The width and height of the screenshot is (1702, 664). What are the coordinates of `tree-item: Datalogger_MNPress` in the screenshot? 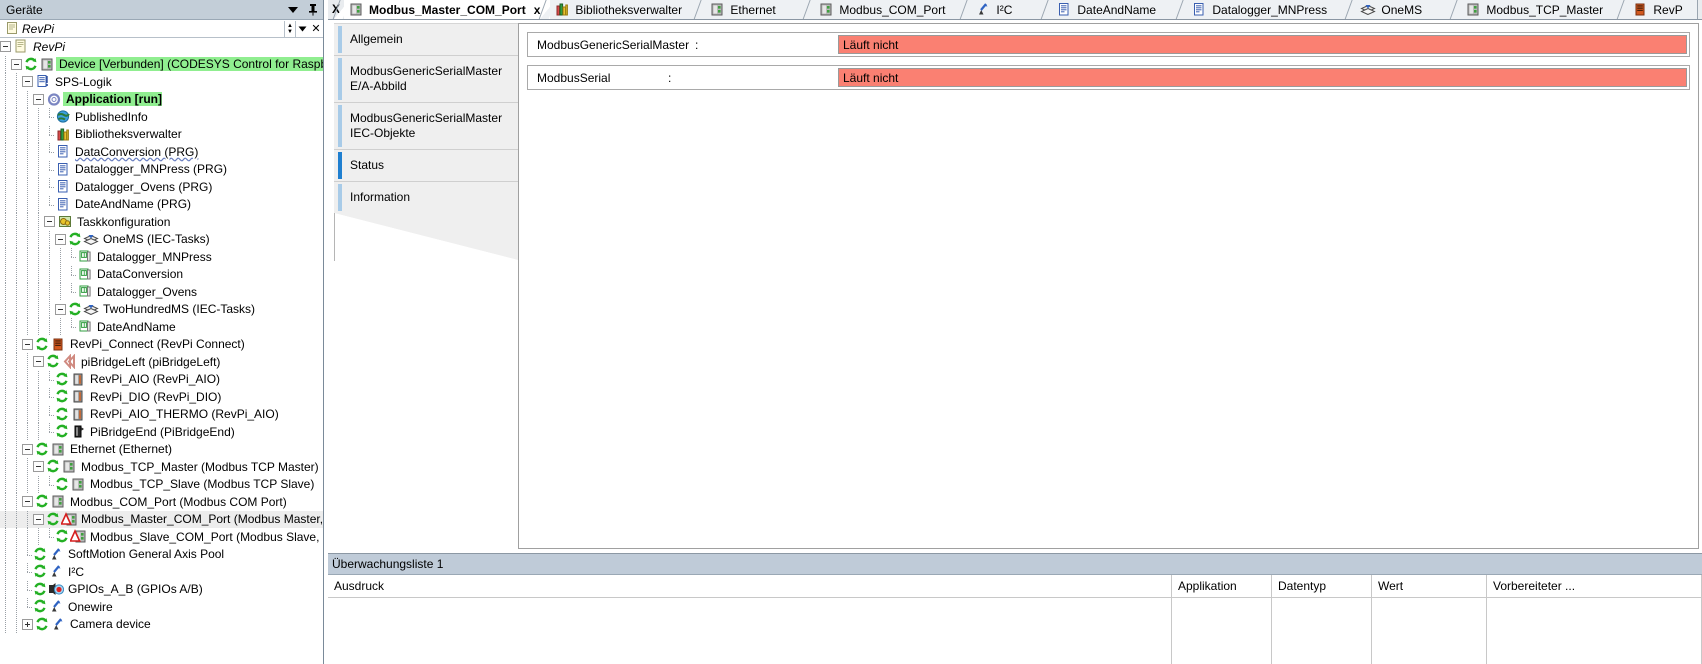 It's located at (161, 257).